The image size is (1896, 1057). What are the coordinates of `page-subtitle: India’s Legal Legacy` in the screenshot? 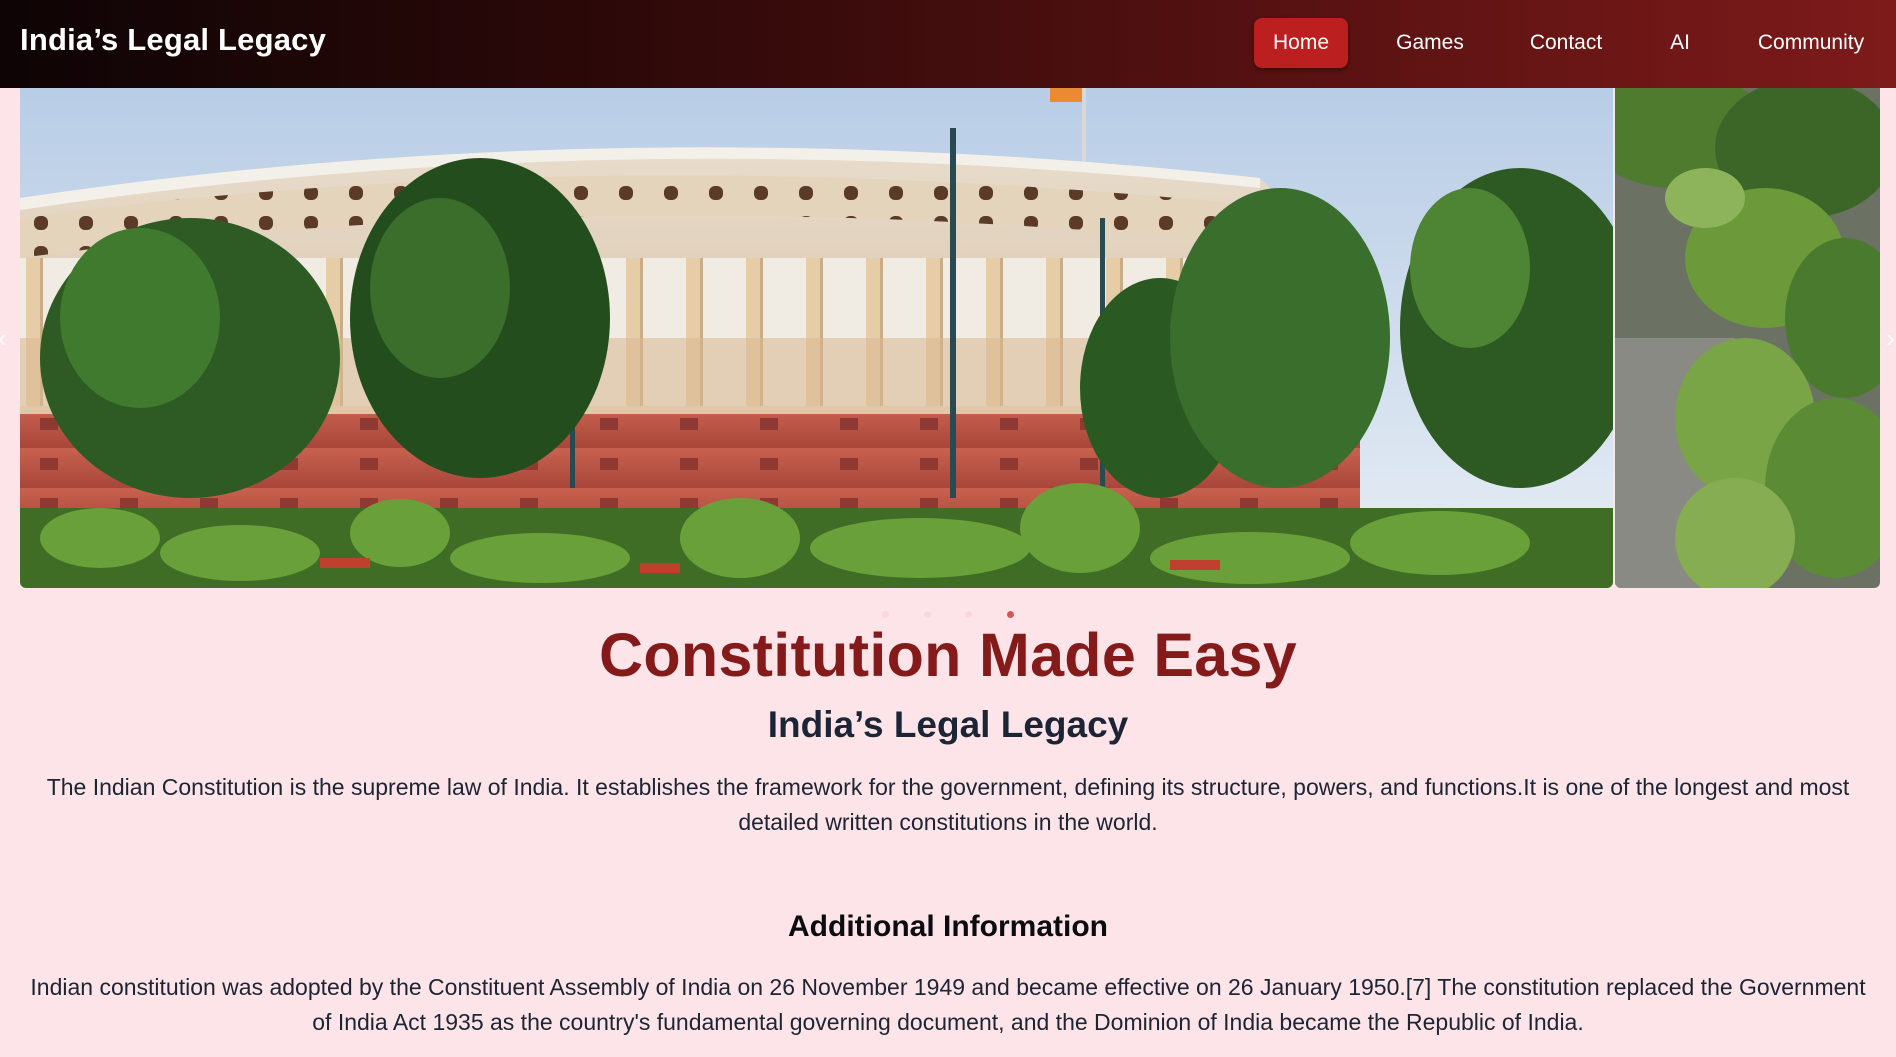 It's located at (948, 724).